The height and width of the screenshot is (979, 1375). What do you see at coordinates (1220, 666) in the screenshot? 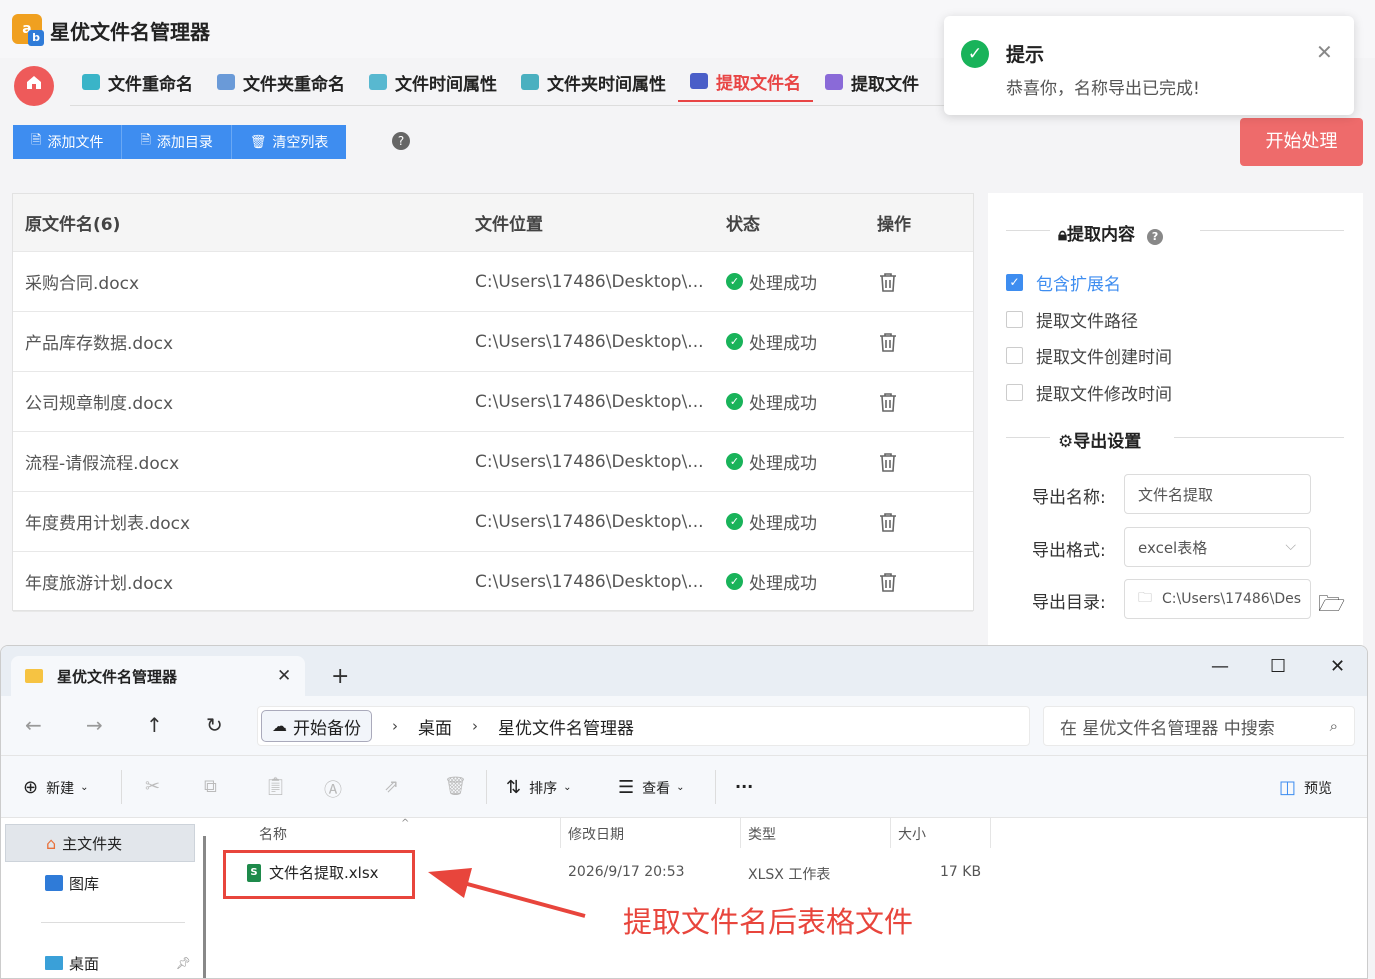
I see `minimize-icon: —` at bounding box center [1220, 666].